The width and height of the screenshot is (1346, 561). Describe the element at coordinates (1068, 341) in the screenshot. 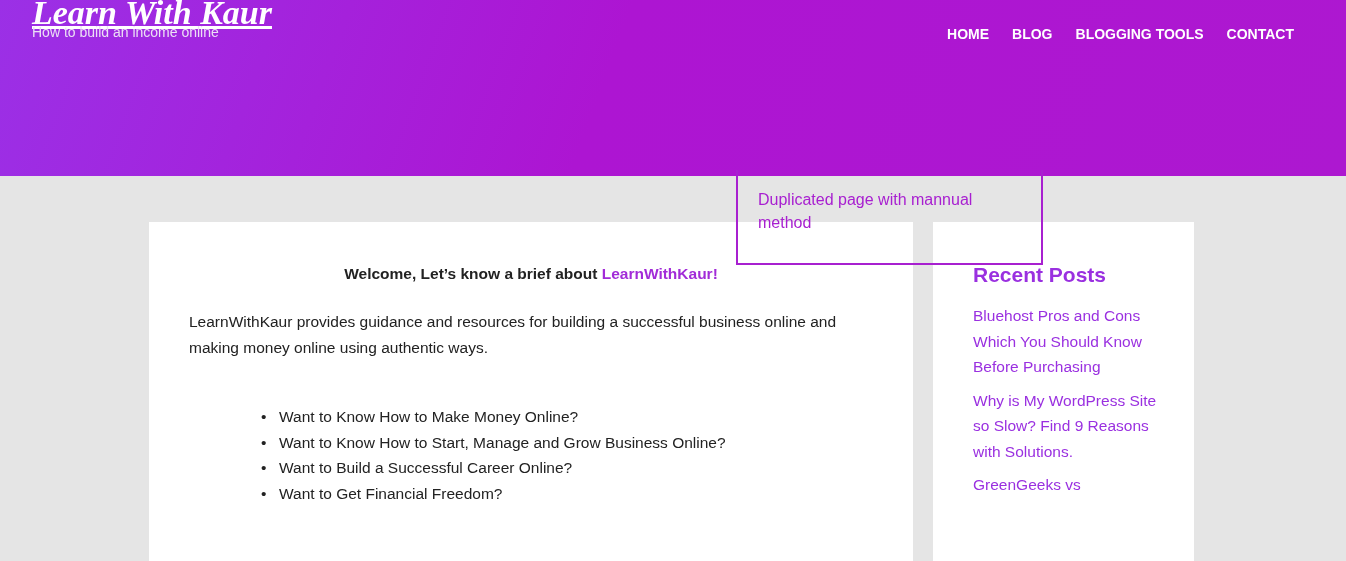

I see `post-link: Bluehost Pros and Cons Which You Should Know Before Purchasing` at that location.